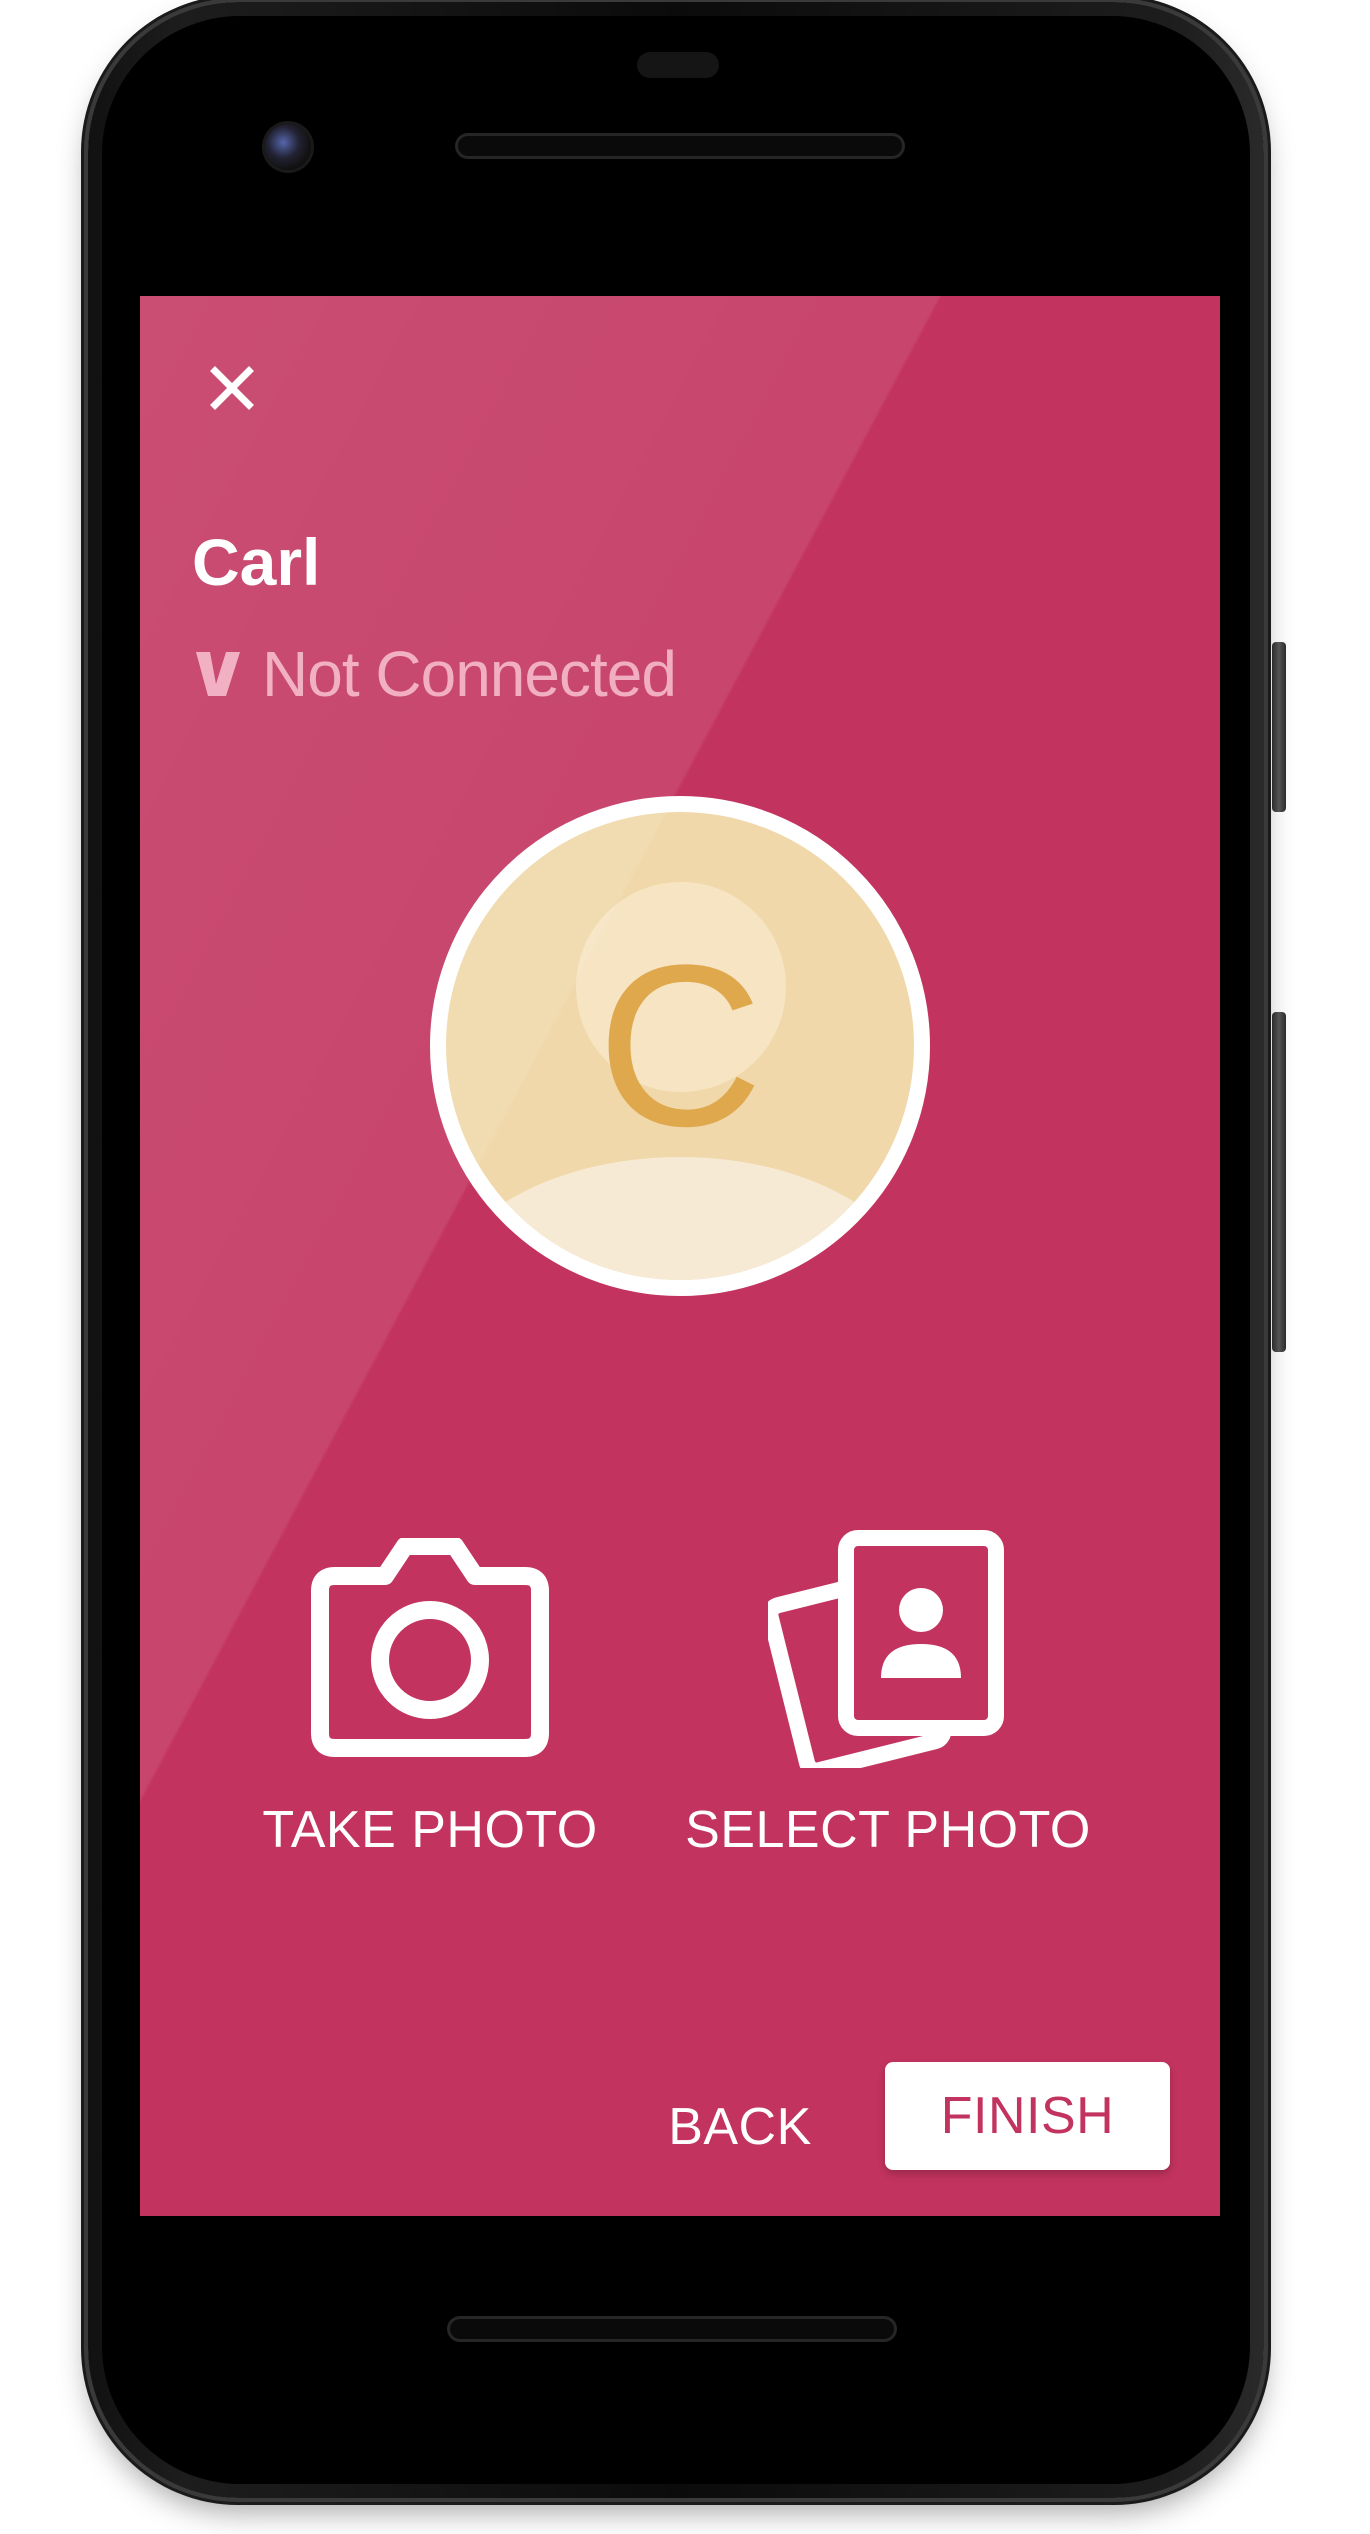  I want to click on brand-v-icon, so click(218, 674).